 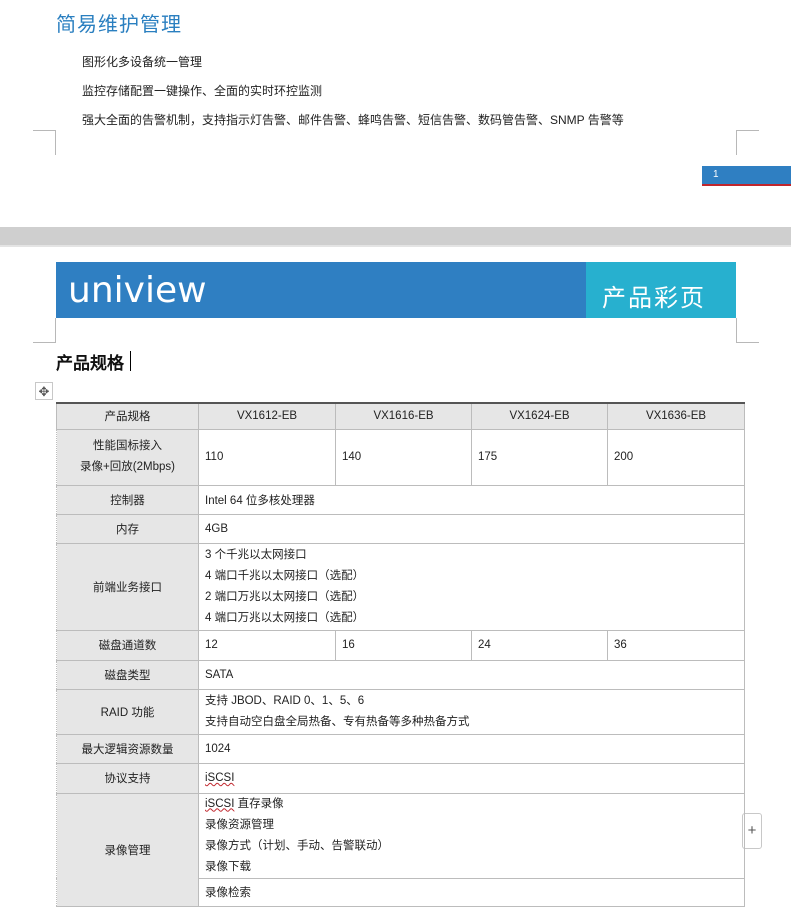 What do you see at coordinates (403, 416) in the screenshot?
I see `table-header-cell: VX1616-EB` at bounding box center [403, 416].